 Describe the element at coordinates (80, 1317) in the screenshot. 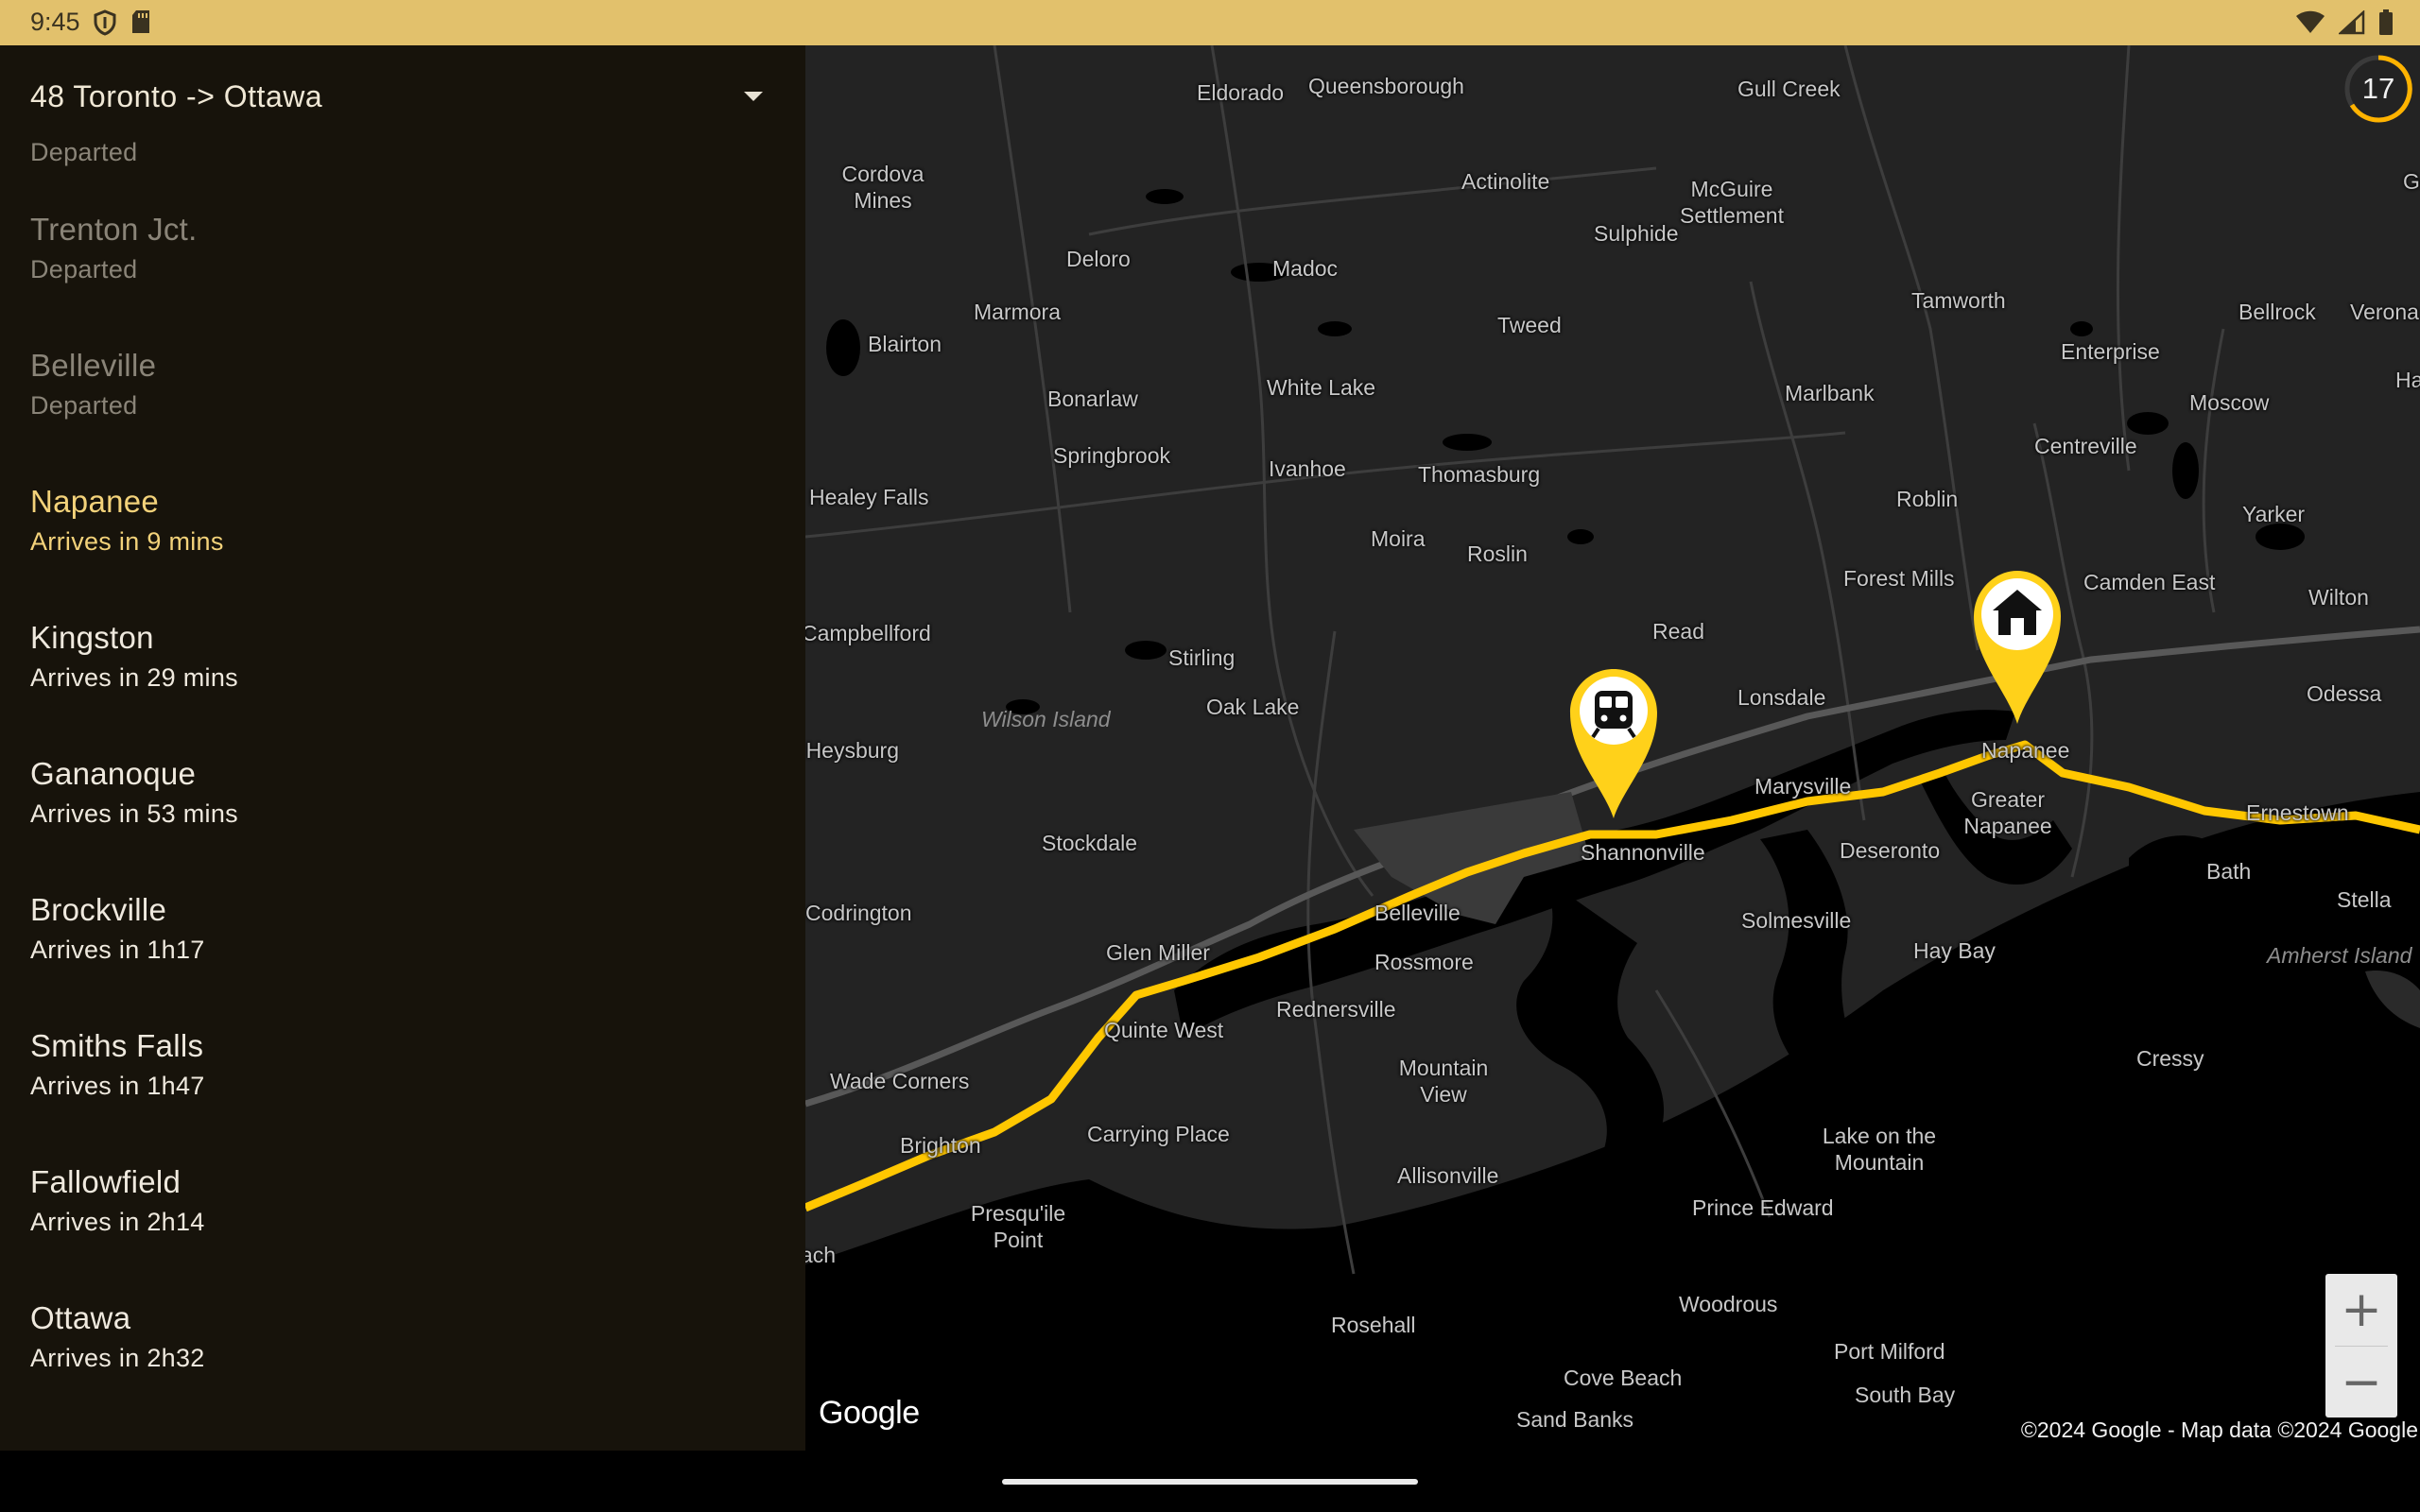

I see `stop-name: Ottawa` at that location.